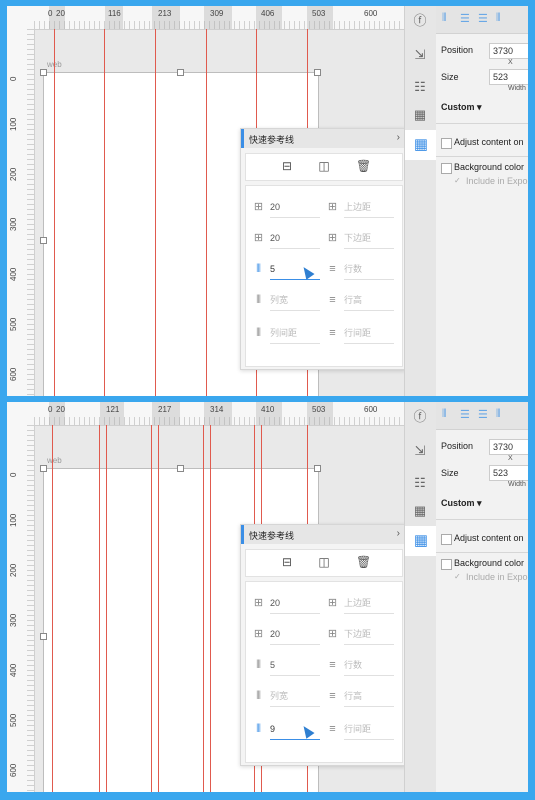 This screenshot has width=535, height=800. Describe the element at coordinates (54, 460) in the screenshot. I see `artboard-name: web` at that location.